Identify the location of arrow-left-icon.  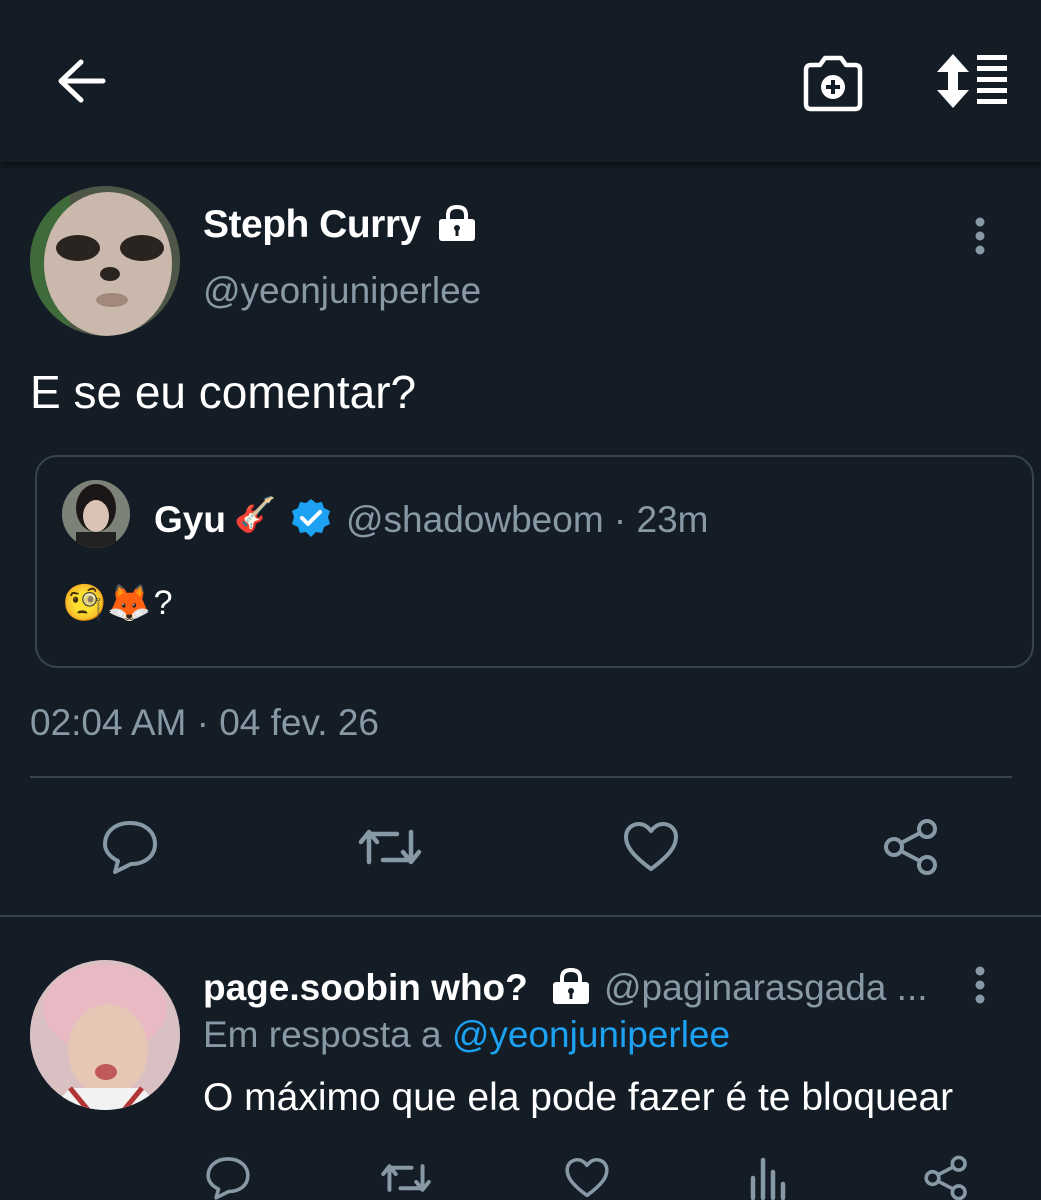
(82, 81).